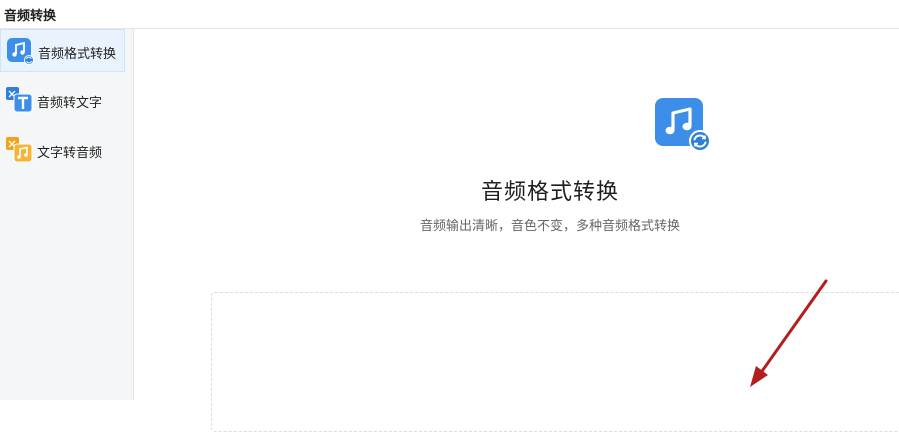 This screenshot has width=899, height=432. I want to click on title-bar: 音频转换, so click(449, 14).